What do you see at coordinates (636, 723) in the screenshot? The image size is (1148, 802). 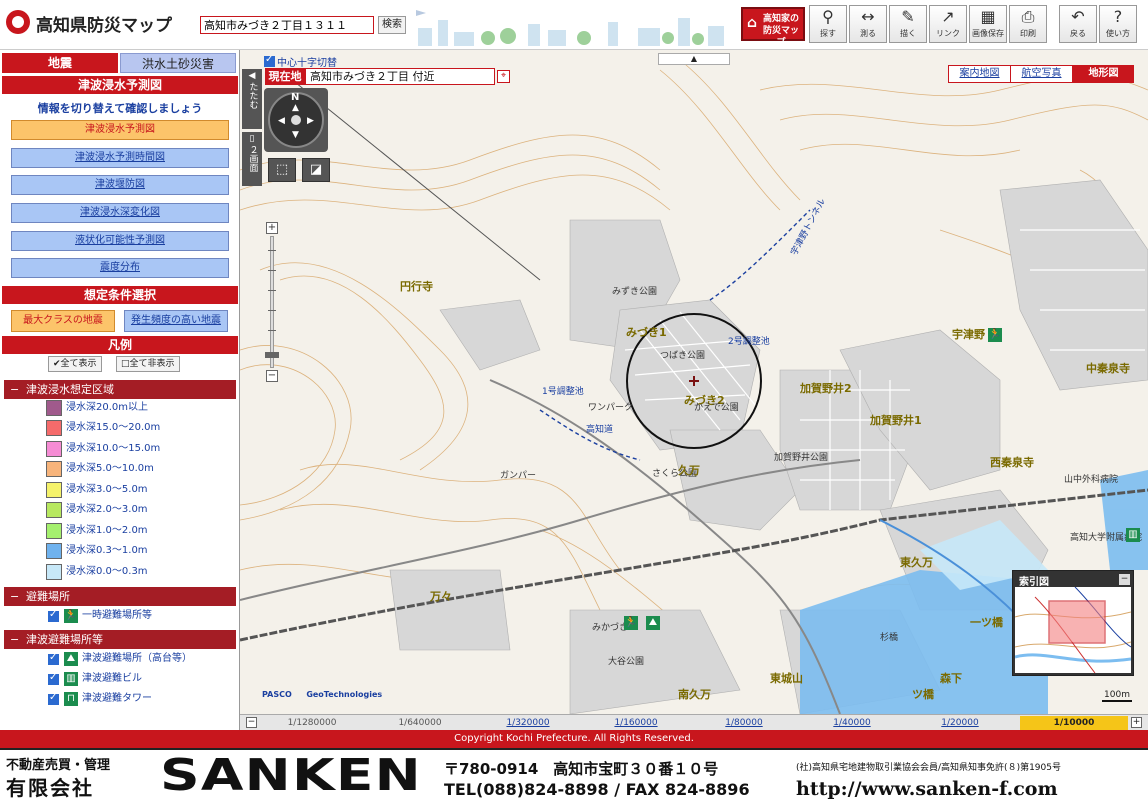 I see `scale-option: 1/160000` at bounding box center [636, 723].